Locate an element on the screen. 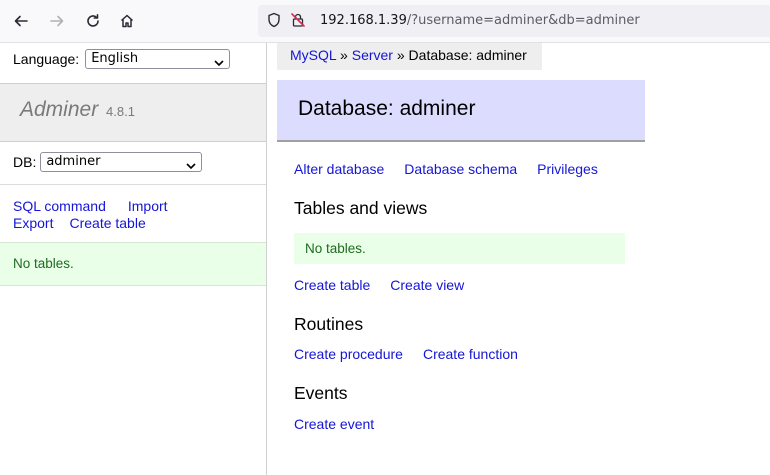  sql-command-link: SQL command is located at coordinates (59, 206).